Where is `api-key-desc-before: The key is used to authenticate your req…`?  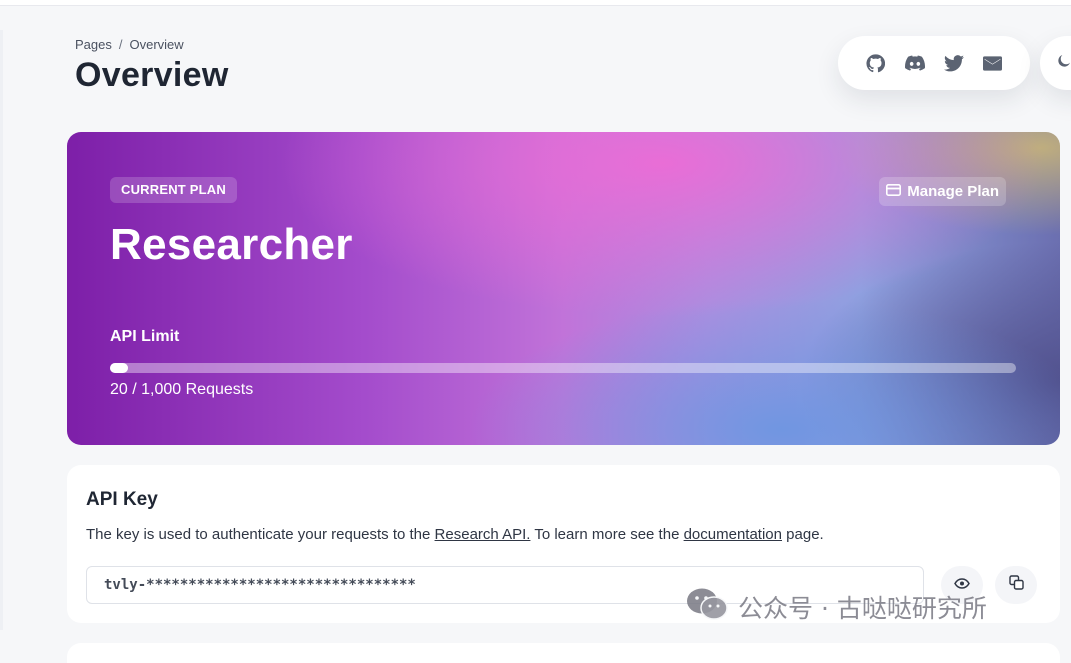
api-key-desc-before: The key is used to authenticate your req… is located at coordinates (260, 534).